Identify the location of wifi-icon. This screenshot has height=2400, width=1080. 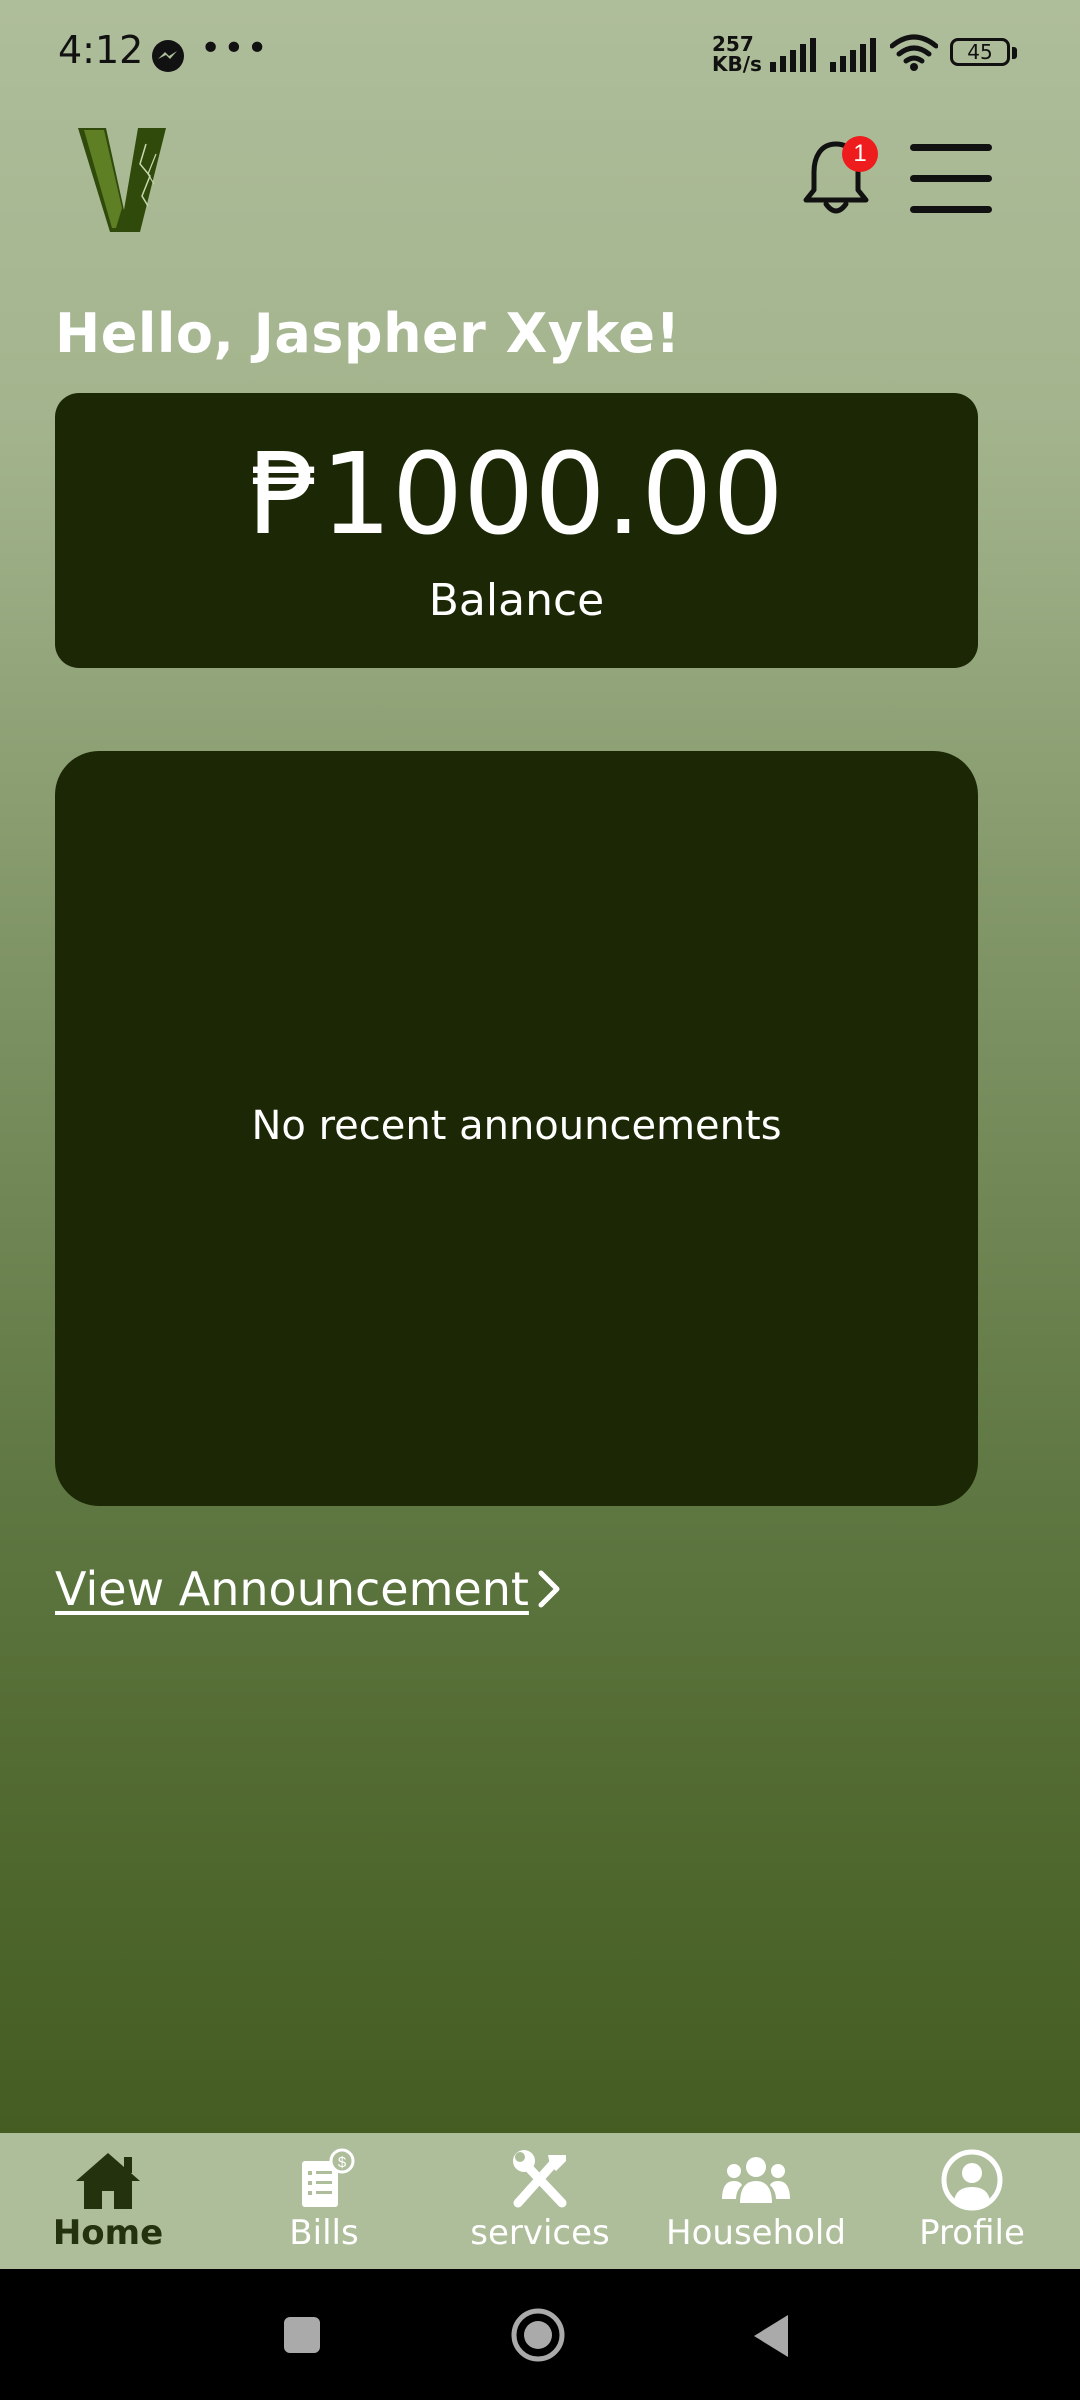
(914, 52).